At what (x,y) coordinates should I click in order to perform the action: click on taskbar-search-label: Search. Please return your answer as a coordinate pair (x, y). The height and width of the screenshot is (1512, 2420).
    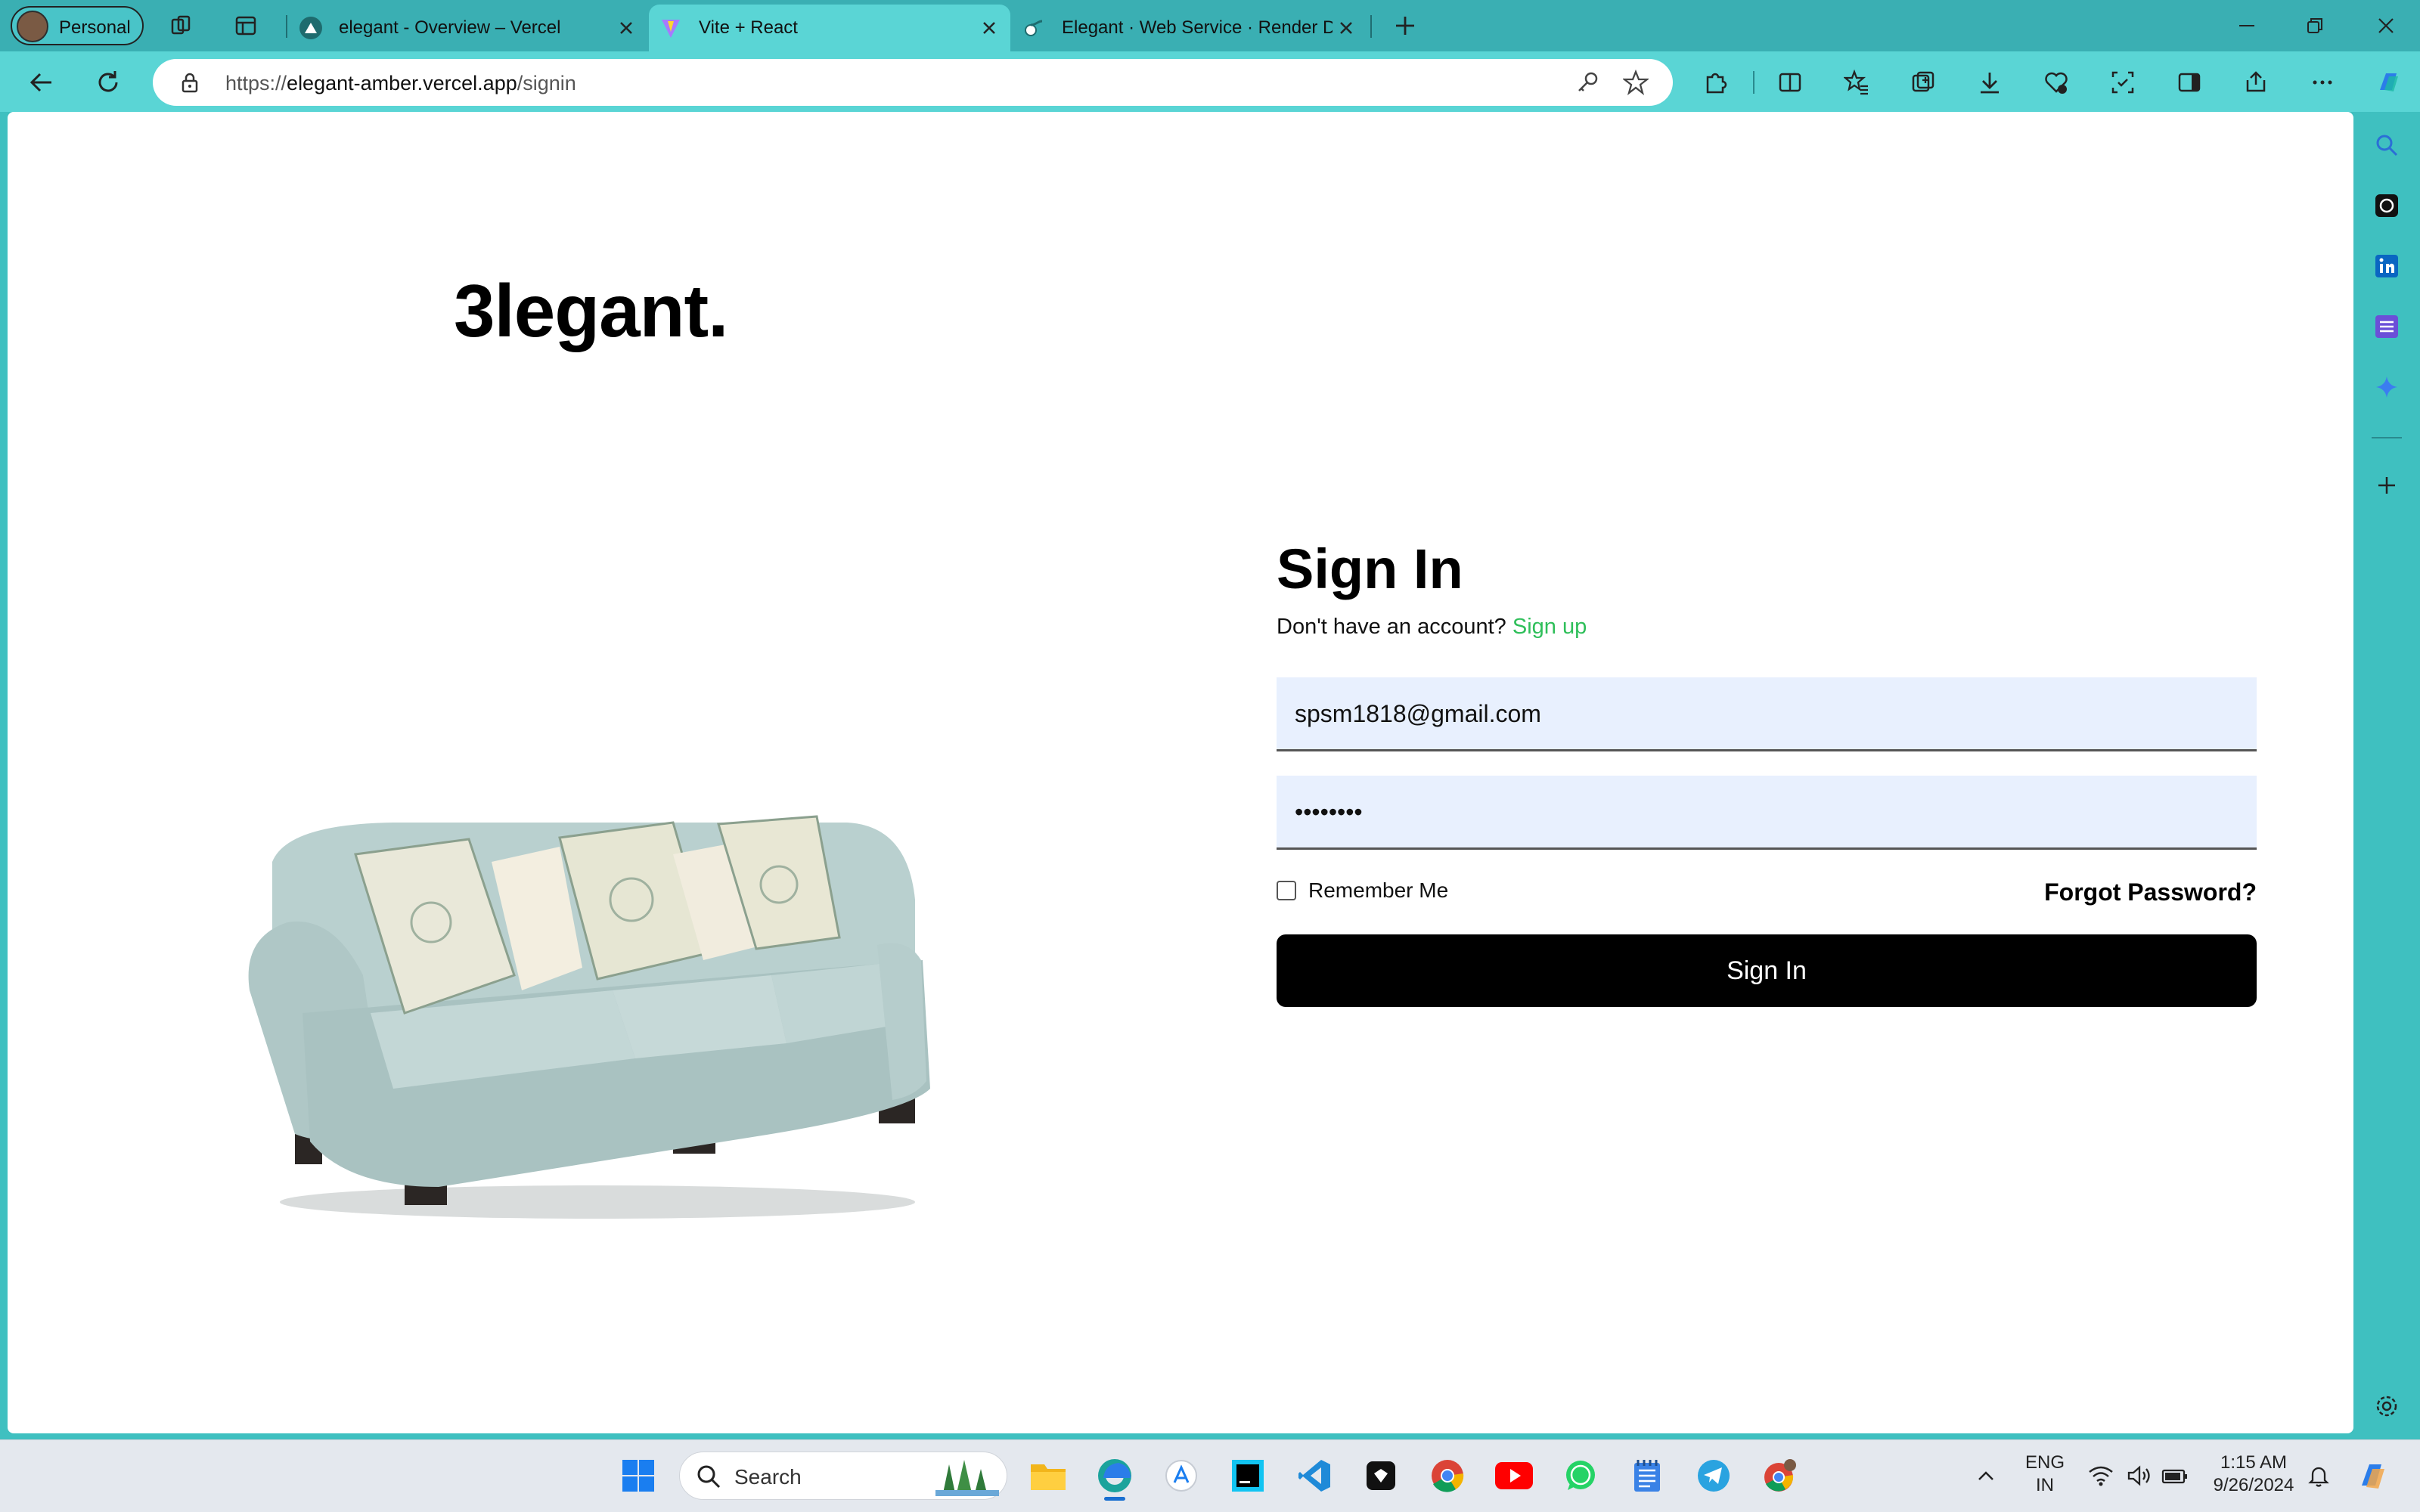
    Looking at the image, I should click on (768, 1477).